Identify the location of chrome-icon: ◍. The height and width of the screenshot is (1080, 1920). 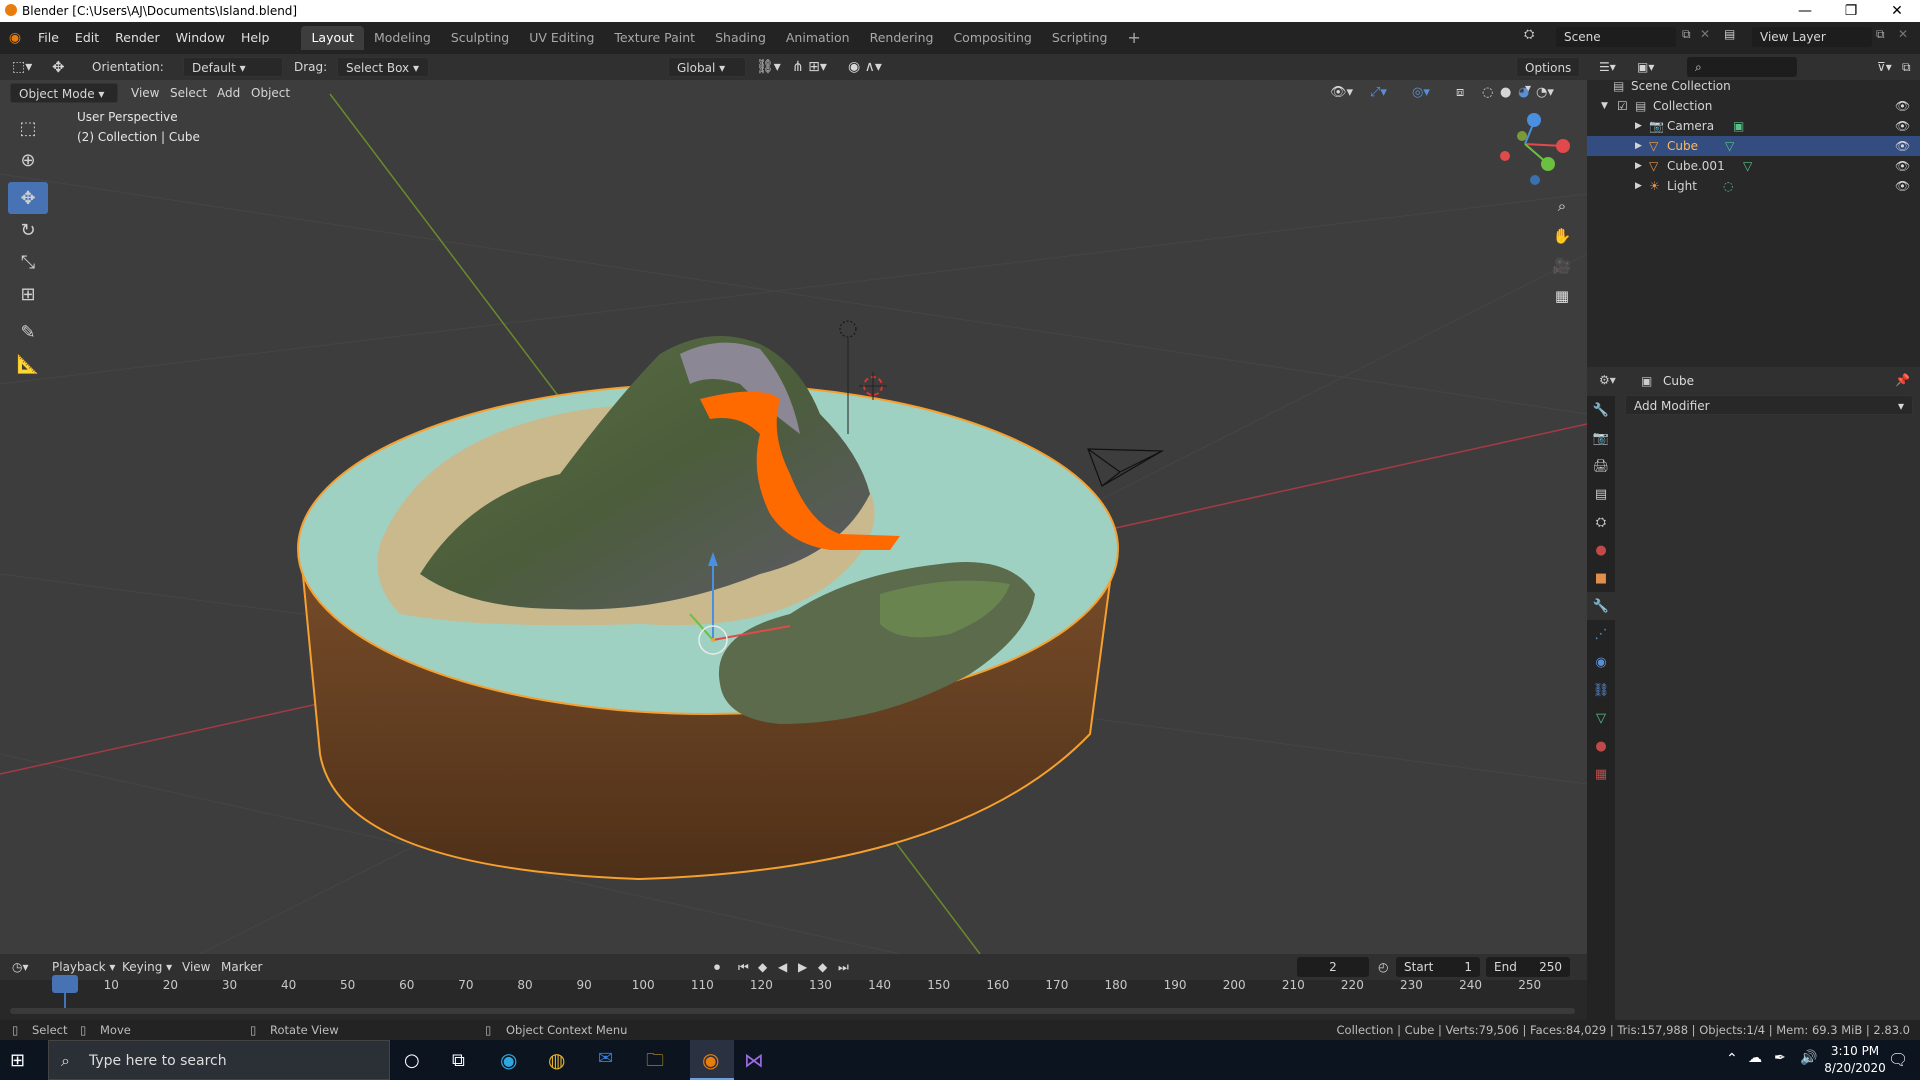
(556, 1060).